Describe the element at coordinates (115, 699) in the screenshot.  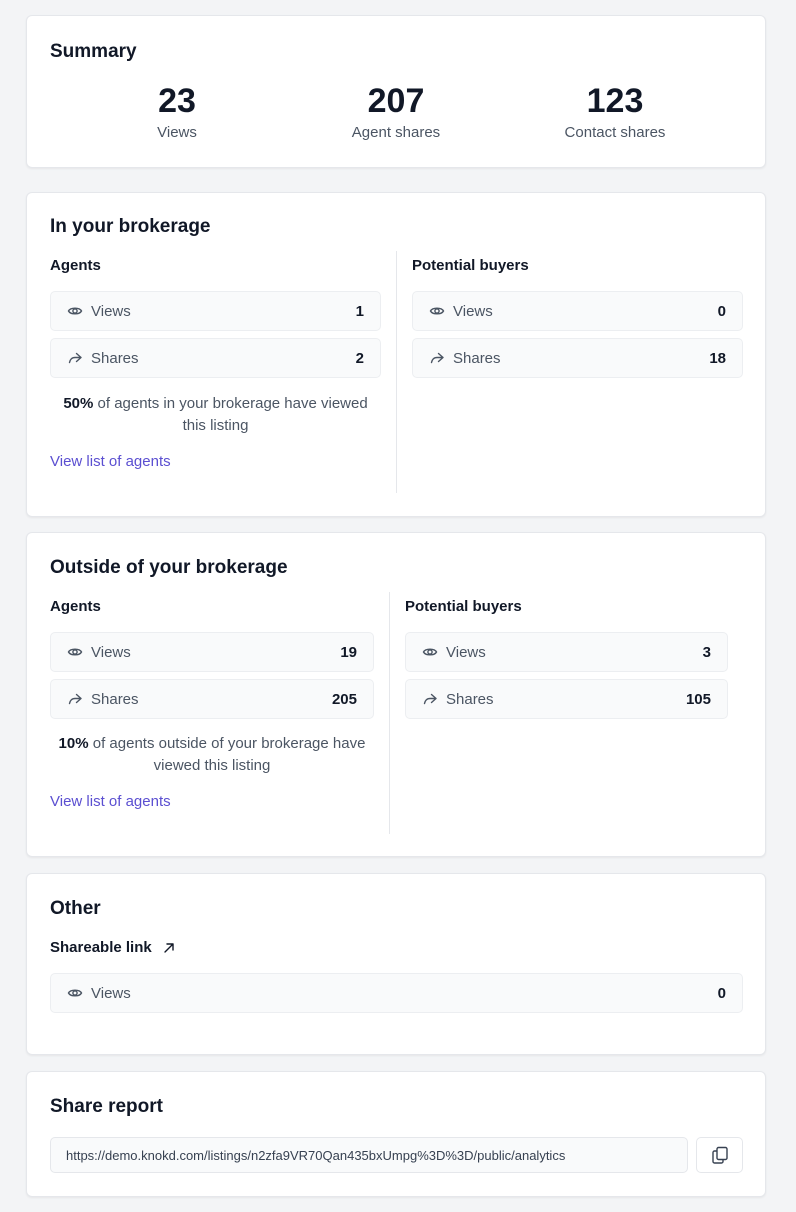
I see `out-agents-shares-label: Shares` at that location.